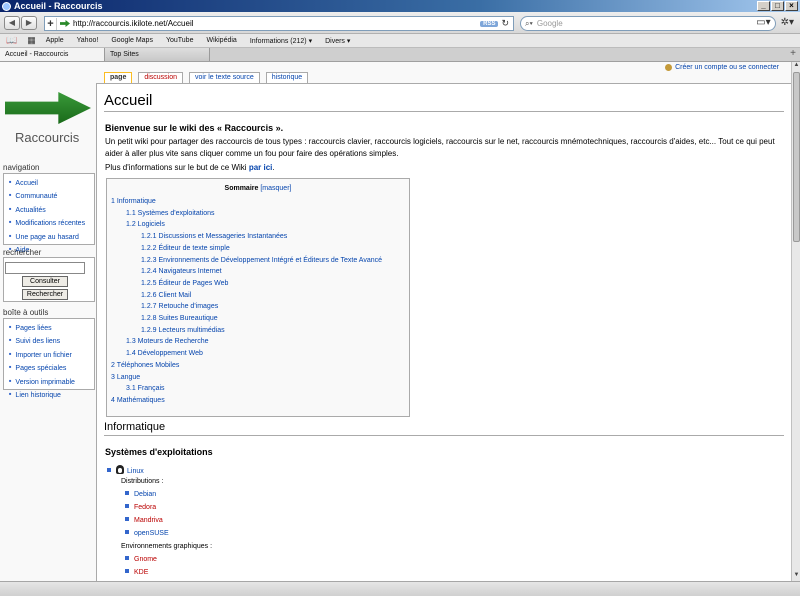  Describe the element at coordinates (22, 252) in the screenshot. I see `search-title: rechercher` at that location.